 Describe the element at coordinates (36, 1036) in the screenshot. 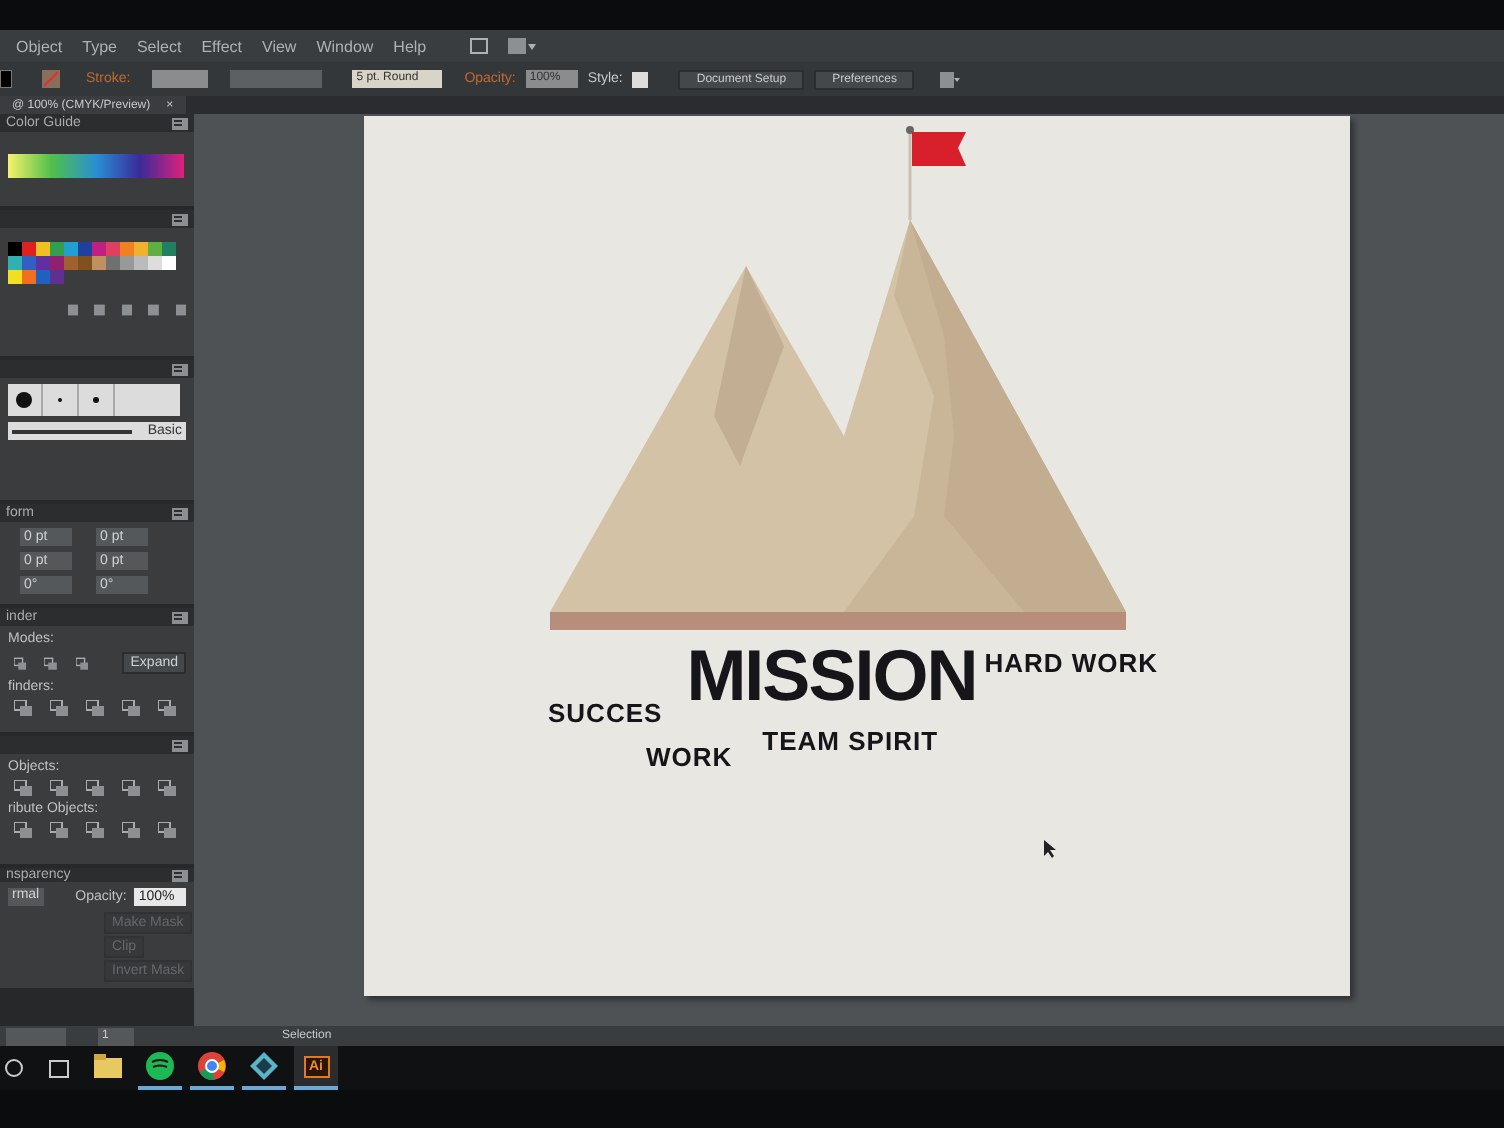

I see `zoom-field` at that location.